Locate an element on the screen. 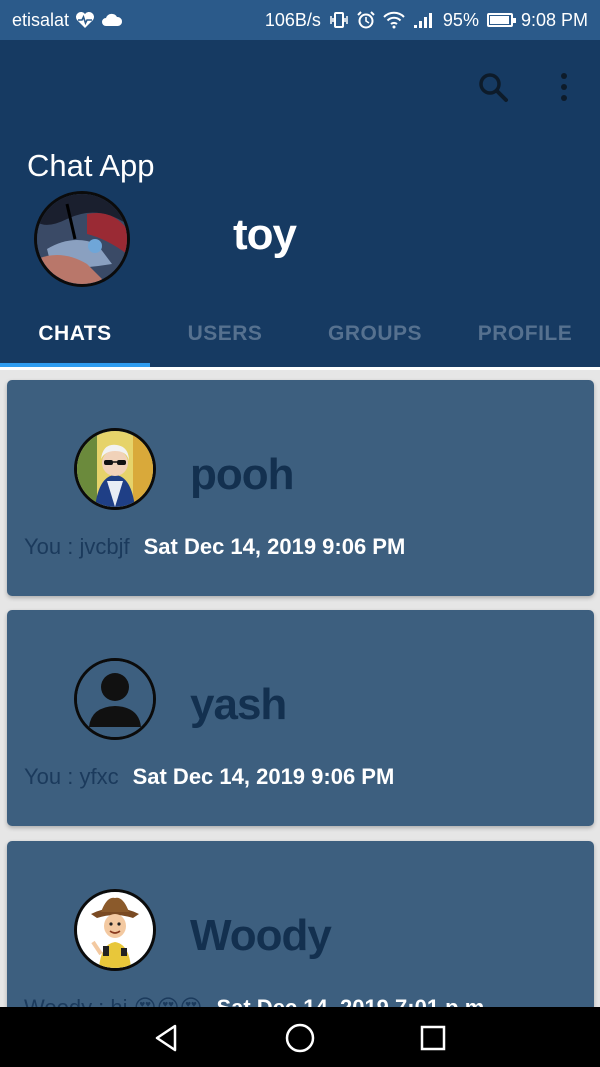 Image resolution: width=600 pixels, height=1067 pixels. chat-name: Woody is located at coordinates (261, 935).